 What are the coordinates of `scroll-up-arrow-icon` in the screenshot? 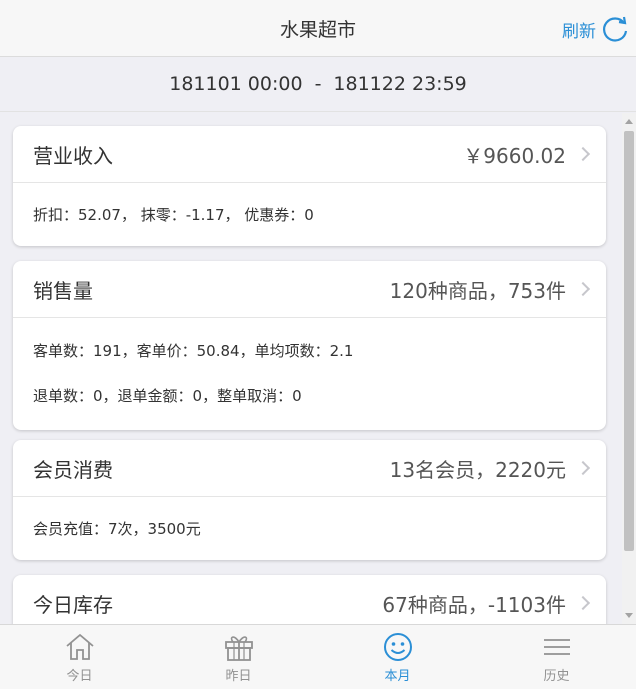 It's located at (629, 121).